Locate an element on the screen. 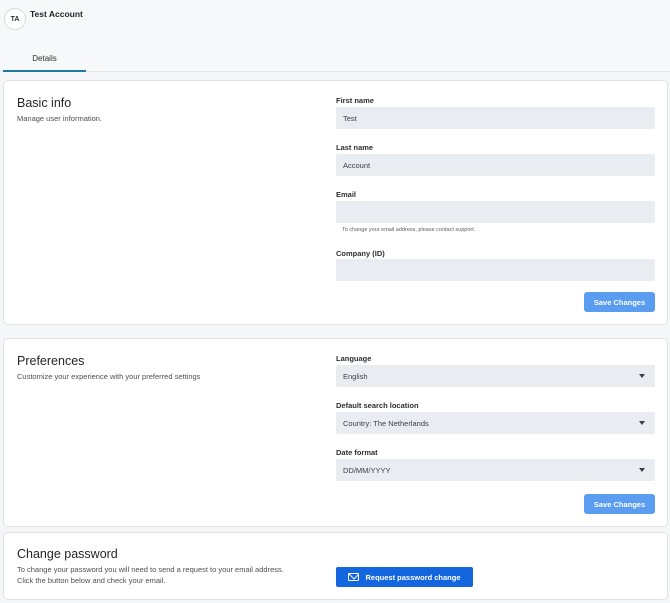 This screenshot has width=670, height=603. date-format-label: Date format is located at coordinates (357, 452).